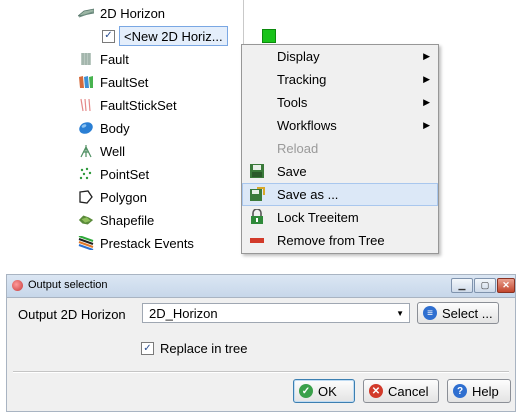  I want to click on close-icon: ✕, so click(506, 285).